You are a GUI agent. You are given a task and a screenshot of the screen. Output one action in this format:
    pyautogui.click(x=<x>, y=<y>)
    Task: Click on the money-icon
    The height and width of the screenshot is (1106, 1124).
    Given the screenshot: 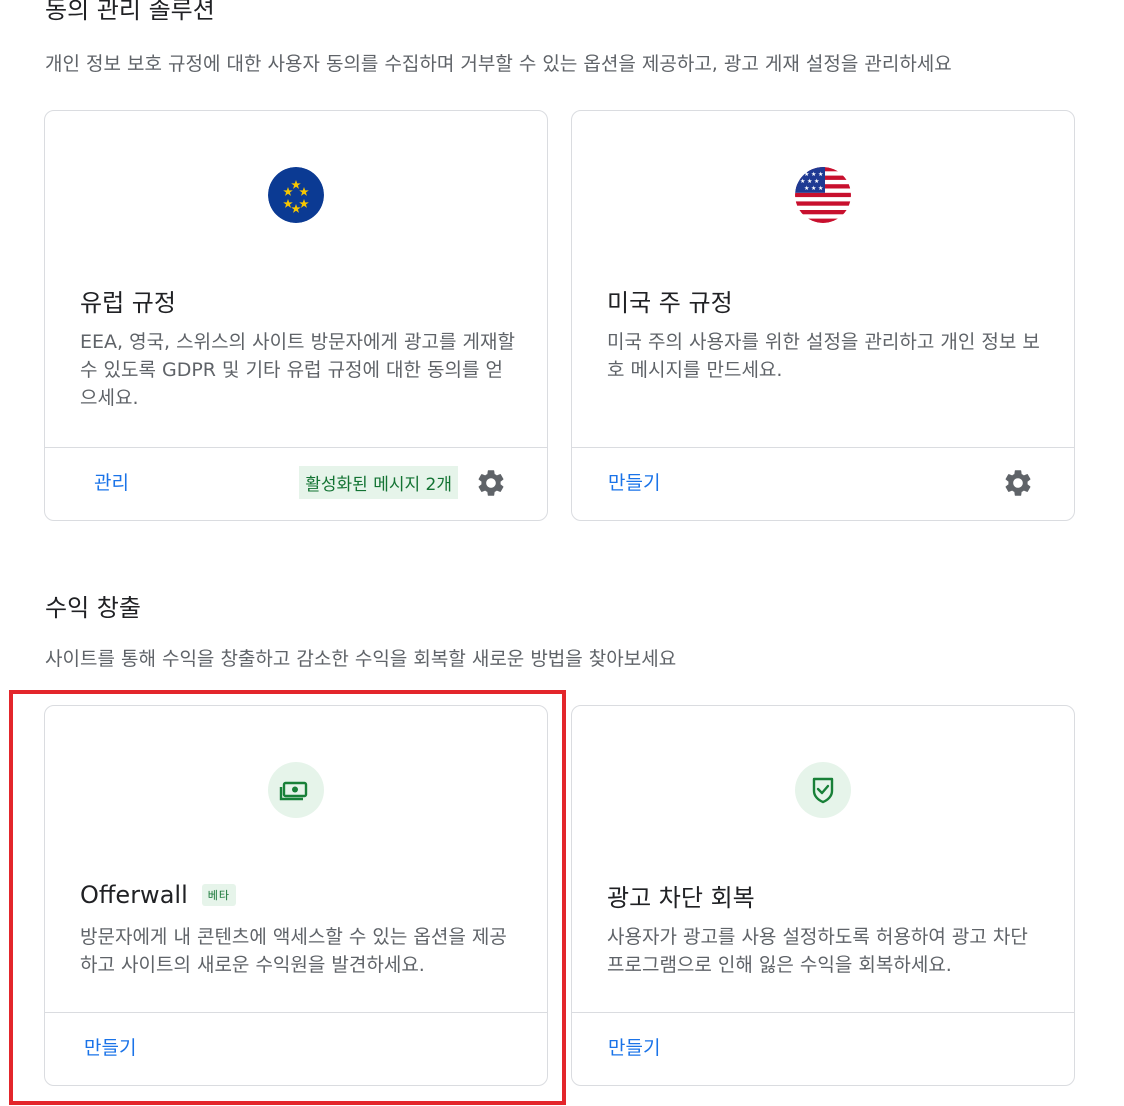 What is the action you would take?
    pyautogui.click(x=296, y=790)
    